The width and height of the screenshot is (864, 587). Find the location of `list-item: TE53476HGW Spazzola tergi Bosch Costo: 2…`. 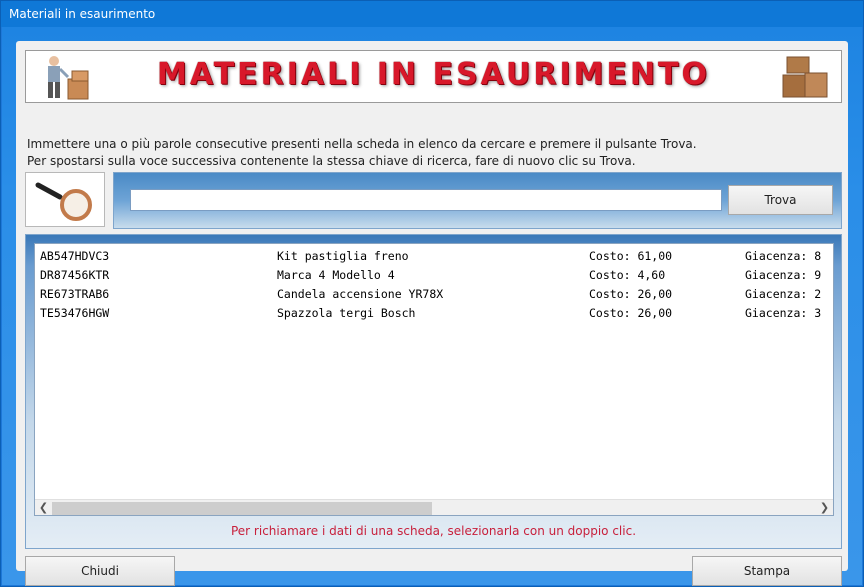

list-item: TE53476HGW Spazzola tergi Bosch Costo: 2… is located at coordinates (434, 313).